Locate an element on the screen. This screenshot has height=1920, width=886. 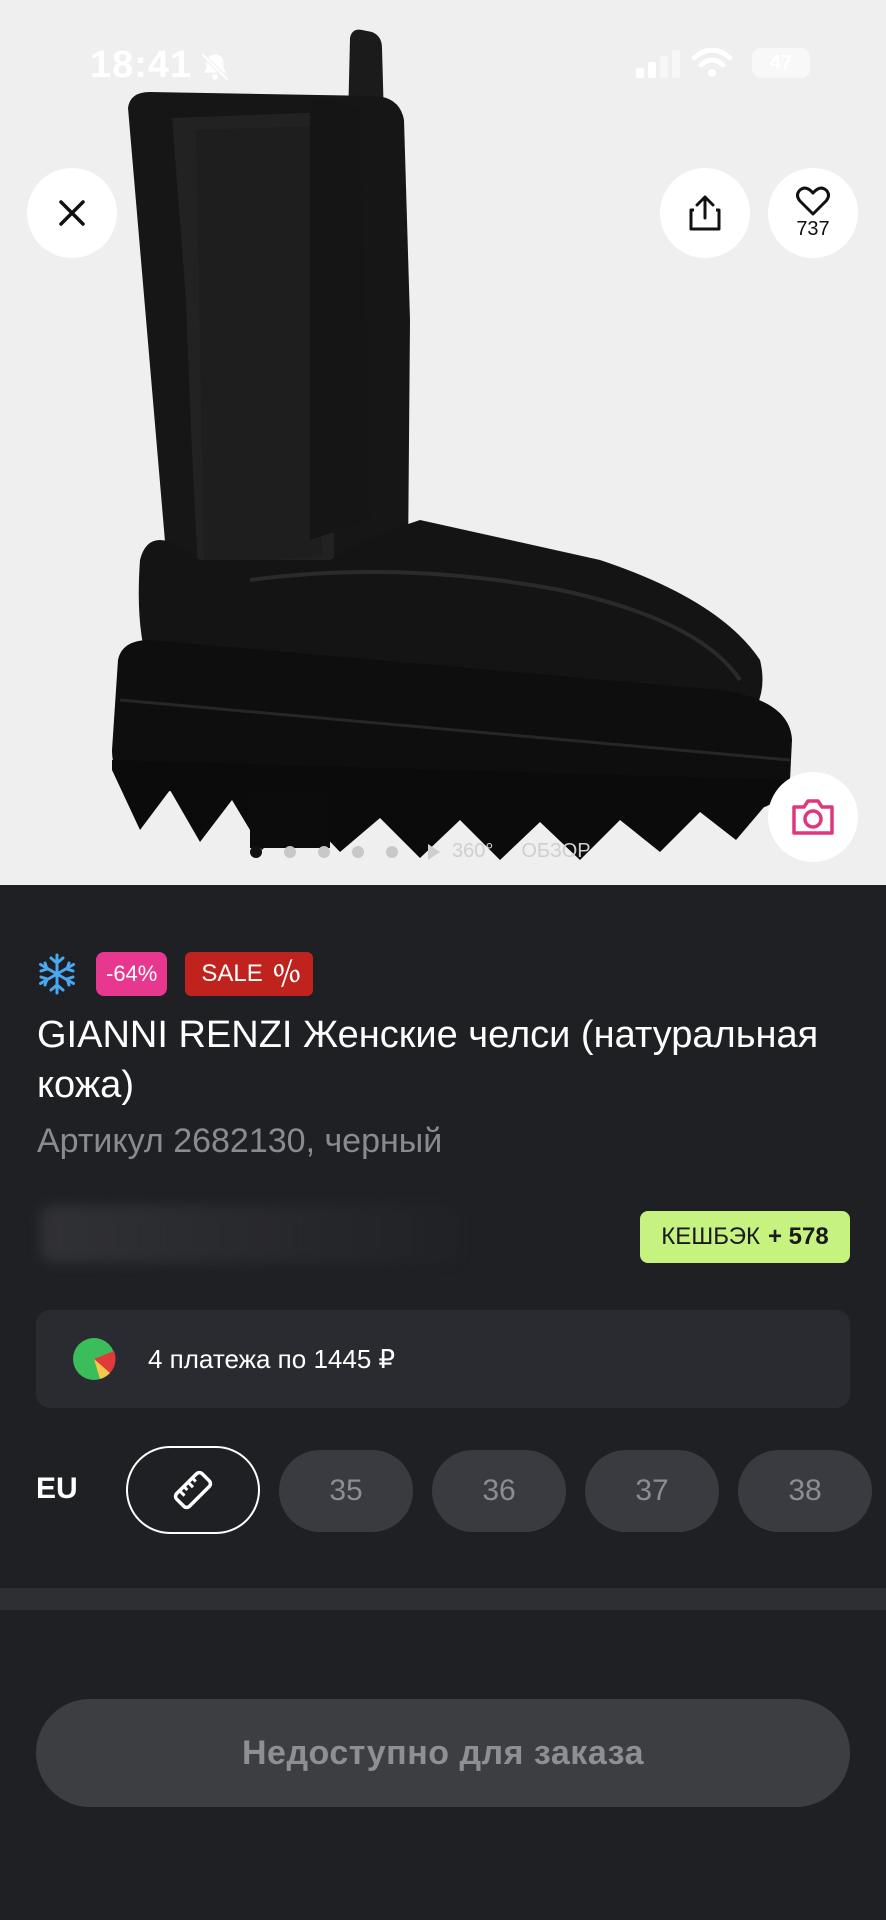
battery-level: 47 is located at coordinates (781, 63).